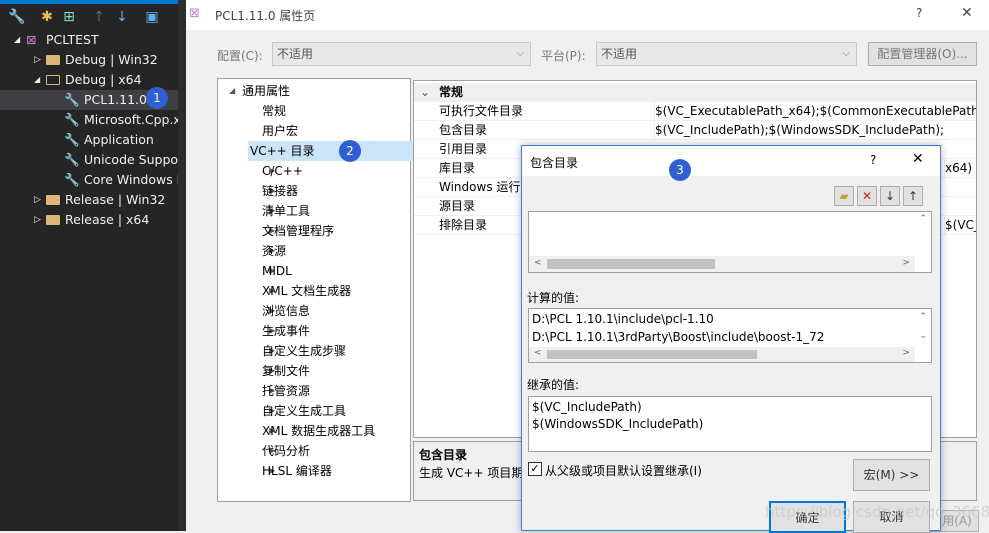 The width and height of the screenshot is (989, 533). I want to click on computed-values-label: 计算的值:, so click(553, 298).